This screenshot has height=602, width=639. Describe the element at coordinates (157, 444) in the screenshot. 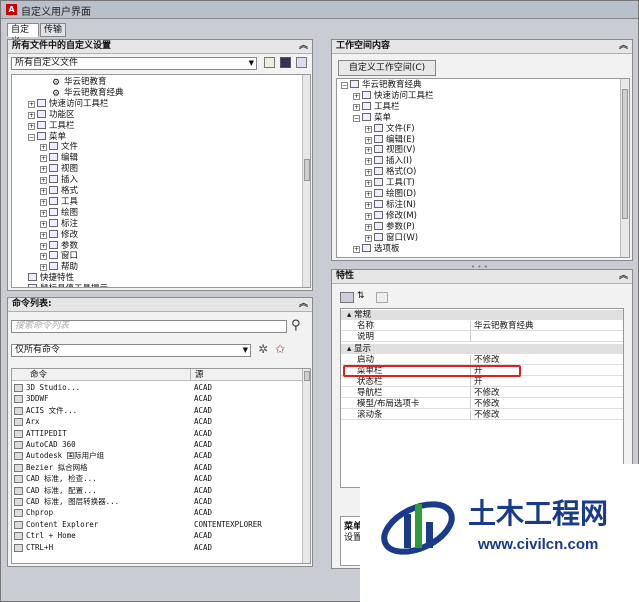

I see `command-row: AutoCAD 360 ACAD` at that location.